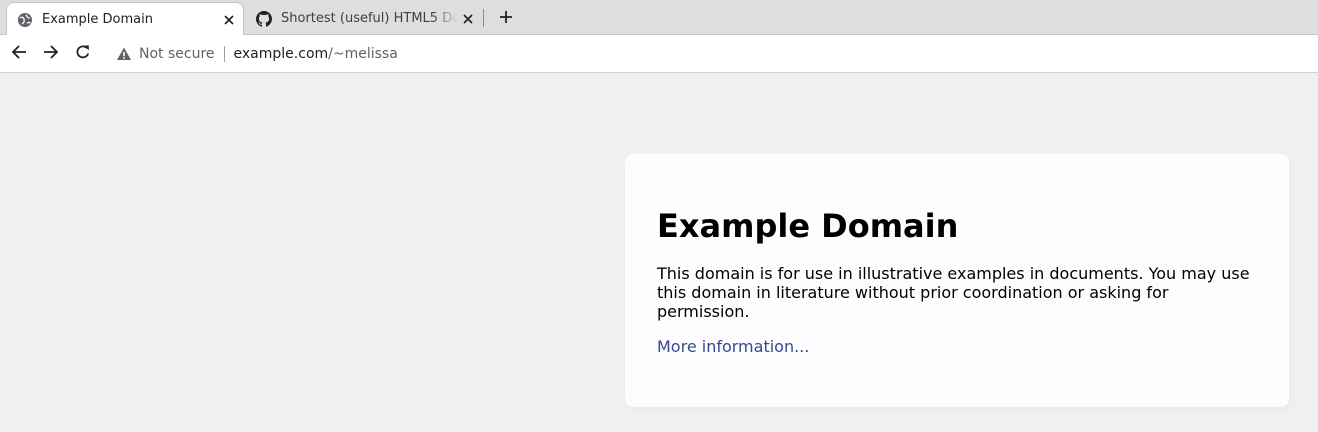  I want to click on github-icon, so click(264, 18).